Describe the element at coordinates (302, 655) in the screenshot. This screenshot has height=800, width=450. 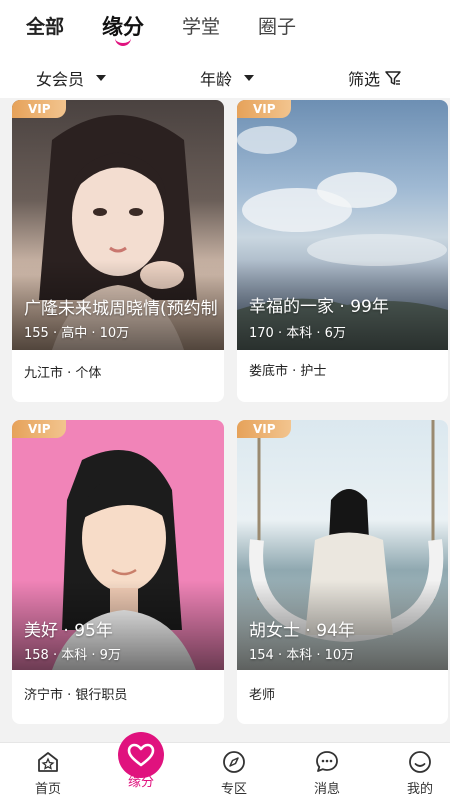
I see `profile-meta: 154 · 本科 · 10万` at that location.